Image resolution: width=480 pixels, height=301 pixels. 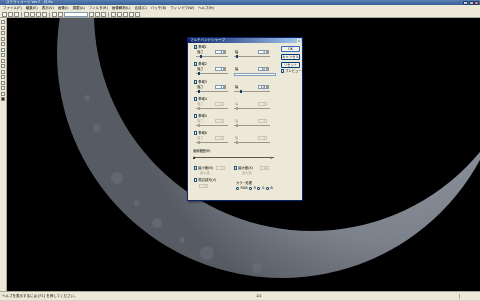 I want to click on text-tool-icon, so click(x=3, y=71).